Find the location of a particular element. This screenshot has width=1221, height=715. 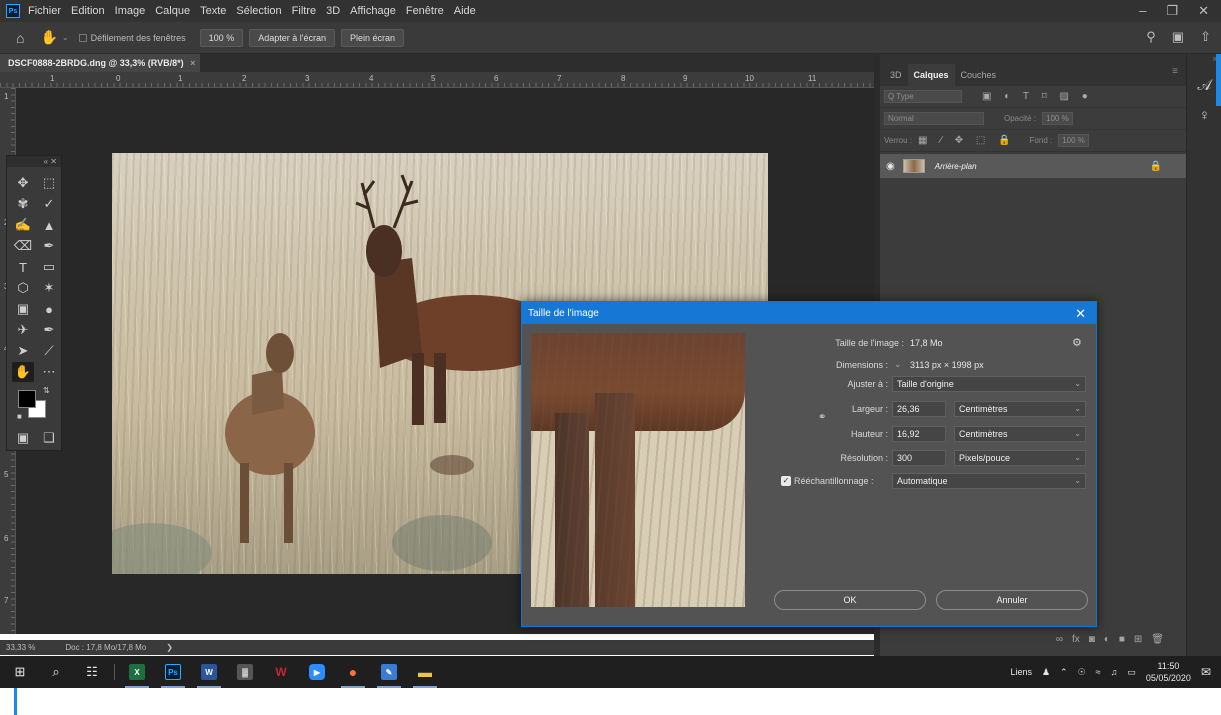

word-app: W is located at coordinates (209, 672).